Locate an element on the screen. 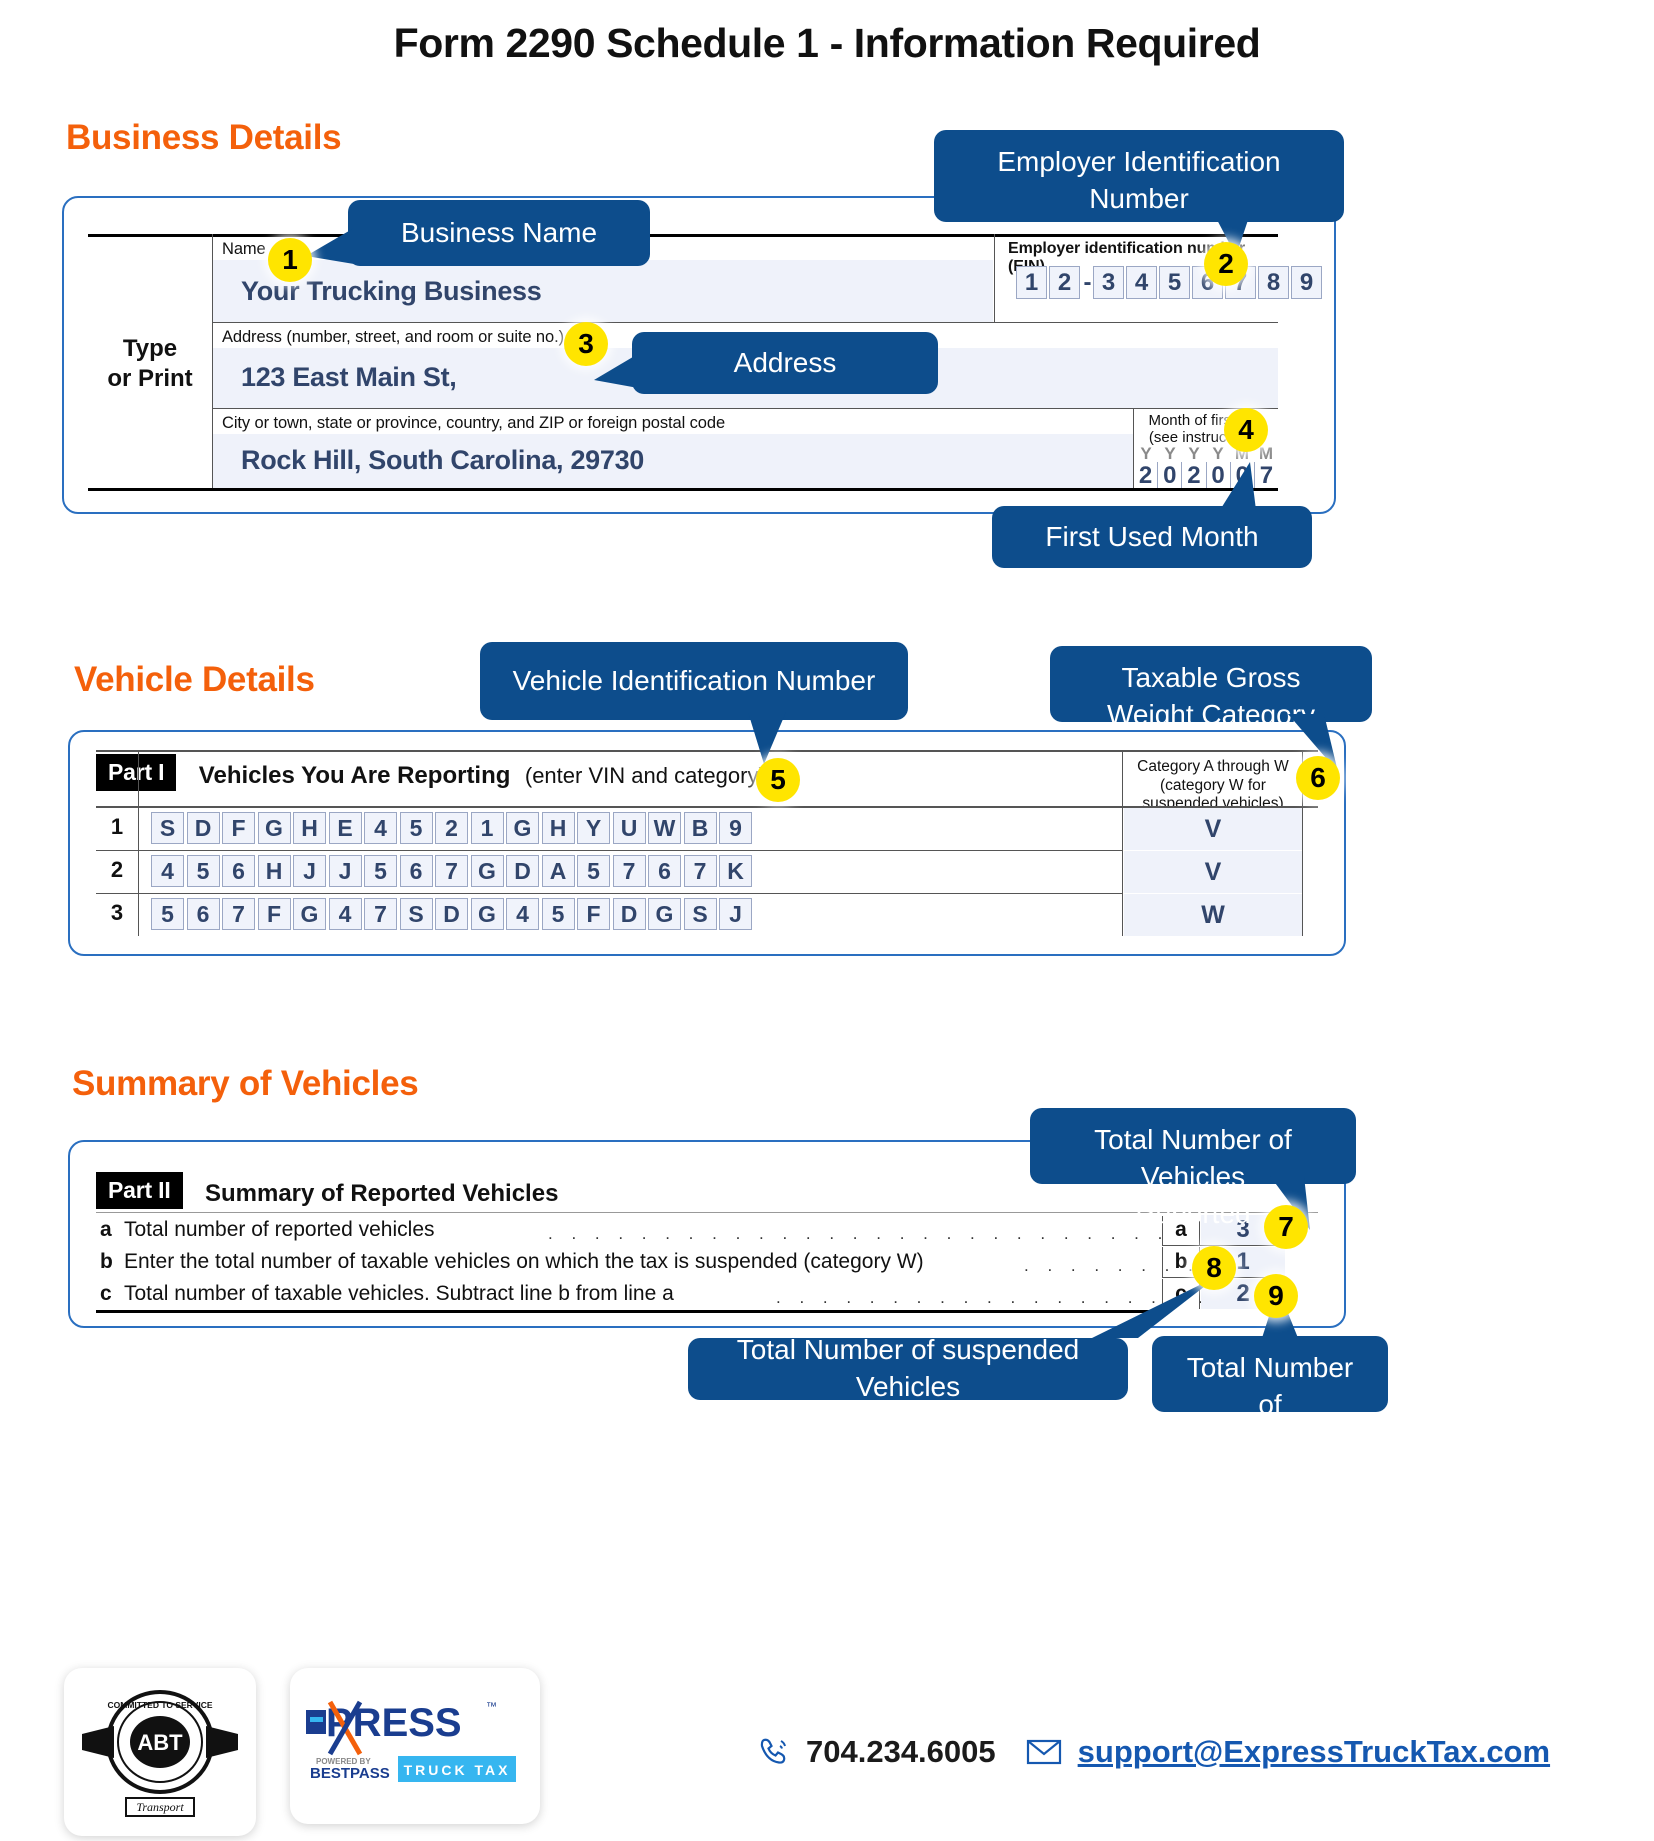 The height and width of the screenshot is (1841, 1654). vin-cells: 456HJJ567GDA5767K is located at coordinates (453, 871).